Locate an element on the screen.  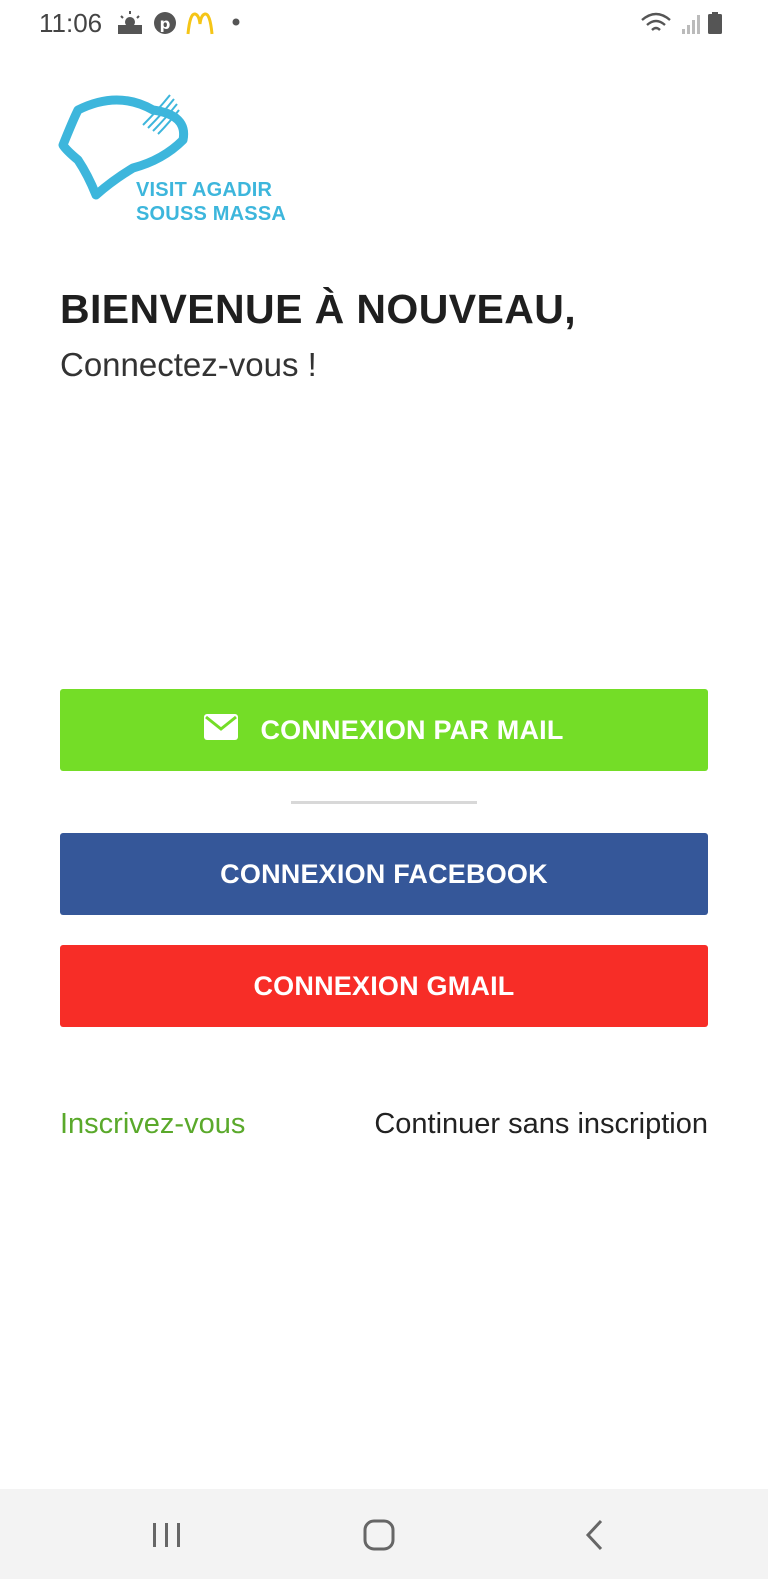
recents-icon is located at coordinates (167, 1535).